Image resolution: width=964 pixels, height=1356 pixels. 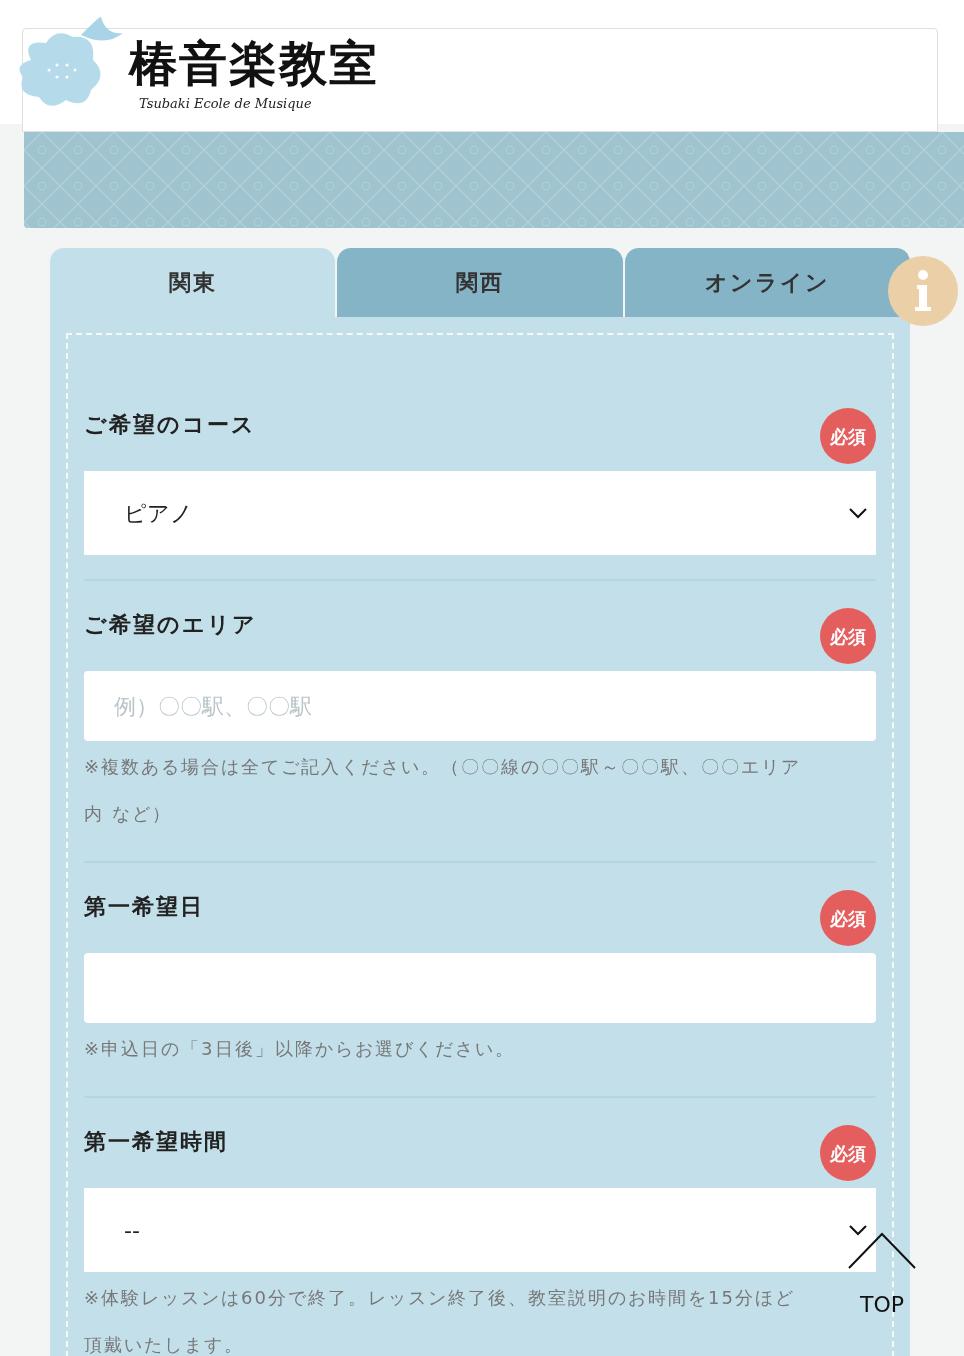 What do you see at coordinates (300, 1049) in the screenshot?
I see `help-note: ※申込日の「3日後」以降からお選びください。` at bounding box center [300, 1049].